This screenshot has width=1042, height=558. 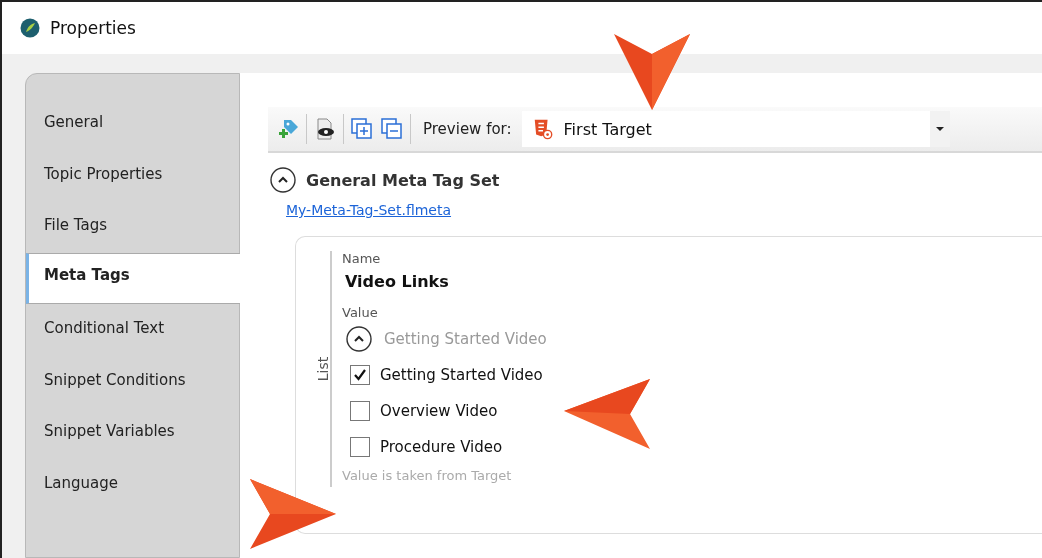 I want to click on type-label: List, so click(x=323, y=369).